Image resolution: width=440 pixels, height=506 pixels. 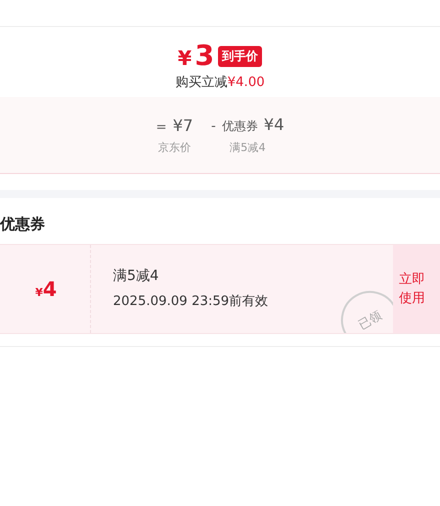 I want to click on operator: -, so click(x=213, y=126).